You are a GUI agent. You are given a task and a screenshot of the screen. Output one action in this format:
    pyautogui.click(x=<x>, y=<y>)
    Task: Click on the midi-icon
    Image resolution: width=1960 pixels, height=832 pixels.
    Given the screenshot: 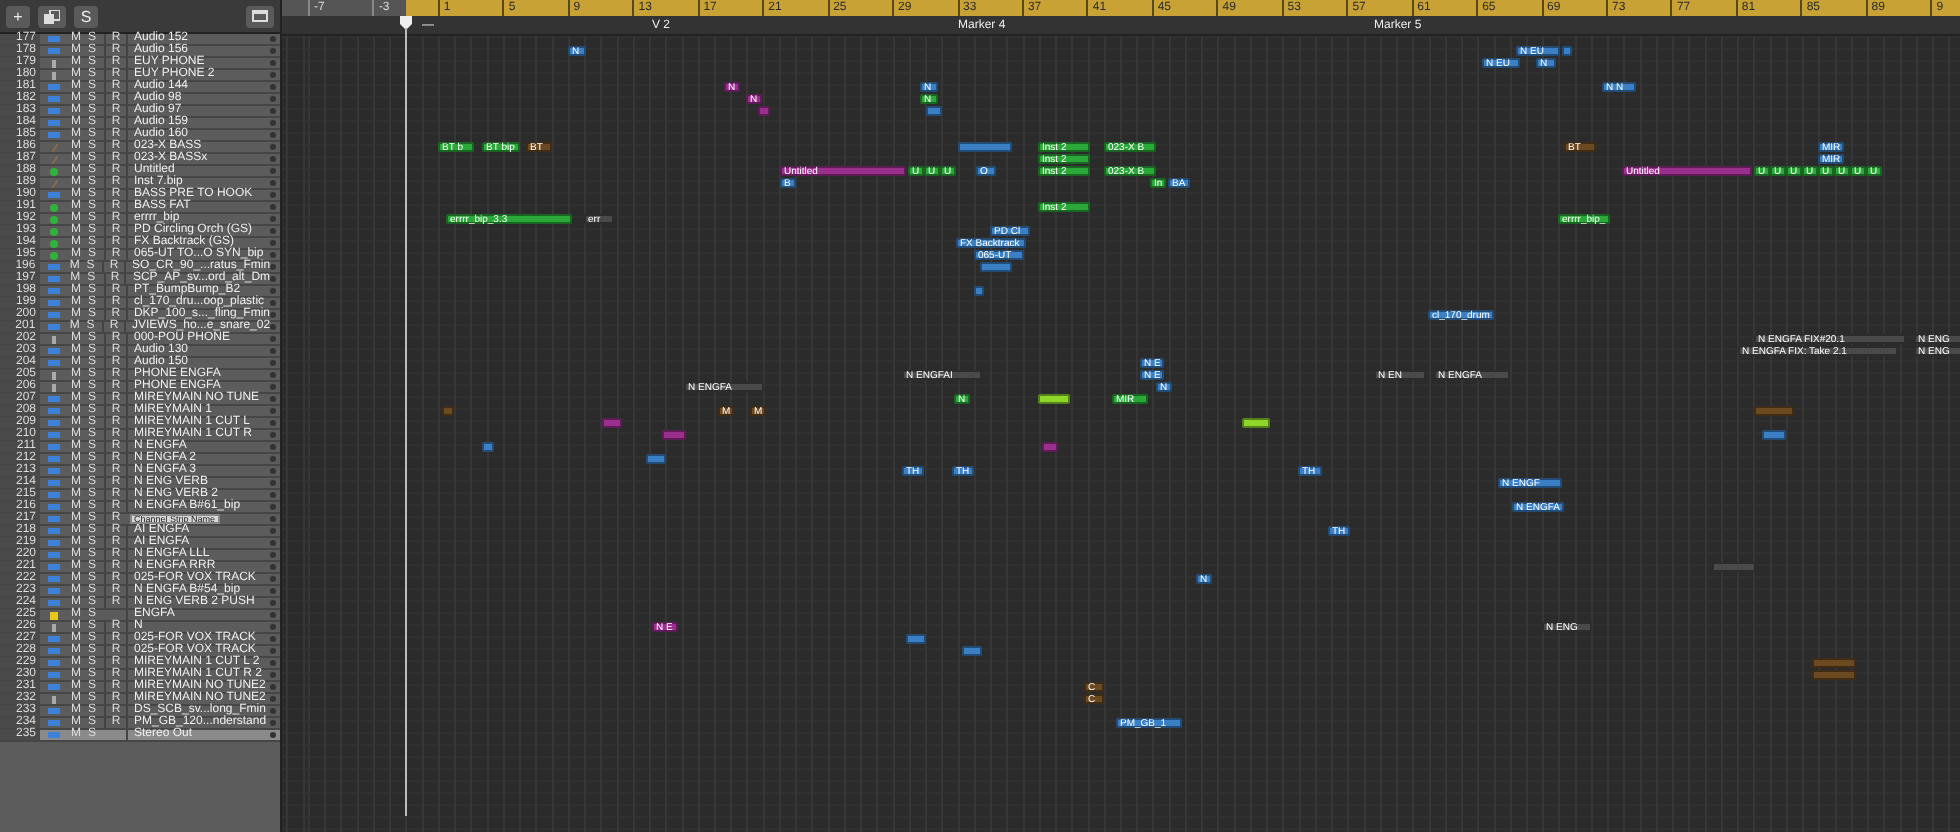 What is the action you would take?
    pyautogui.click(x=54, y=183)
    